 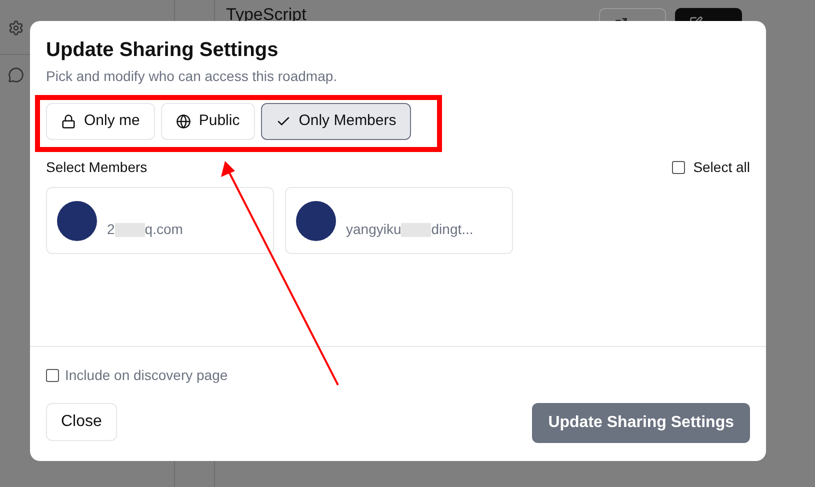 I want to click on member-email: 2, so click(x=111, y=229).